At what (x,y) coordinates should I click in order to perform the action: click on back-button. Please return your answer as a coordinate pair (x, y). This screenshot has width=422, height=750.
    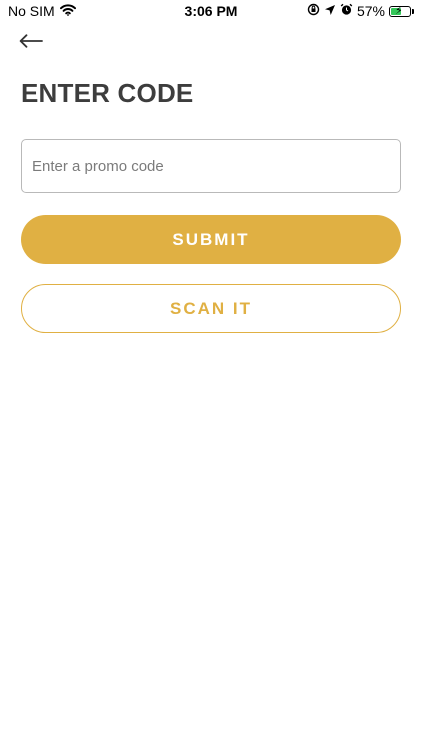
    Looking at the image, I should click on (31, 43).